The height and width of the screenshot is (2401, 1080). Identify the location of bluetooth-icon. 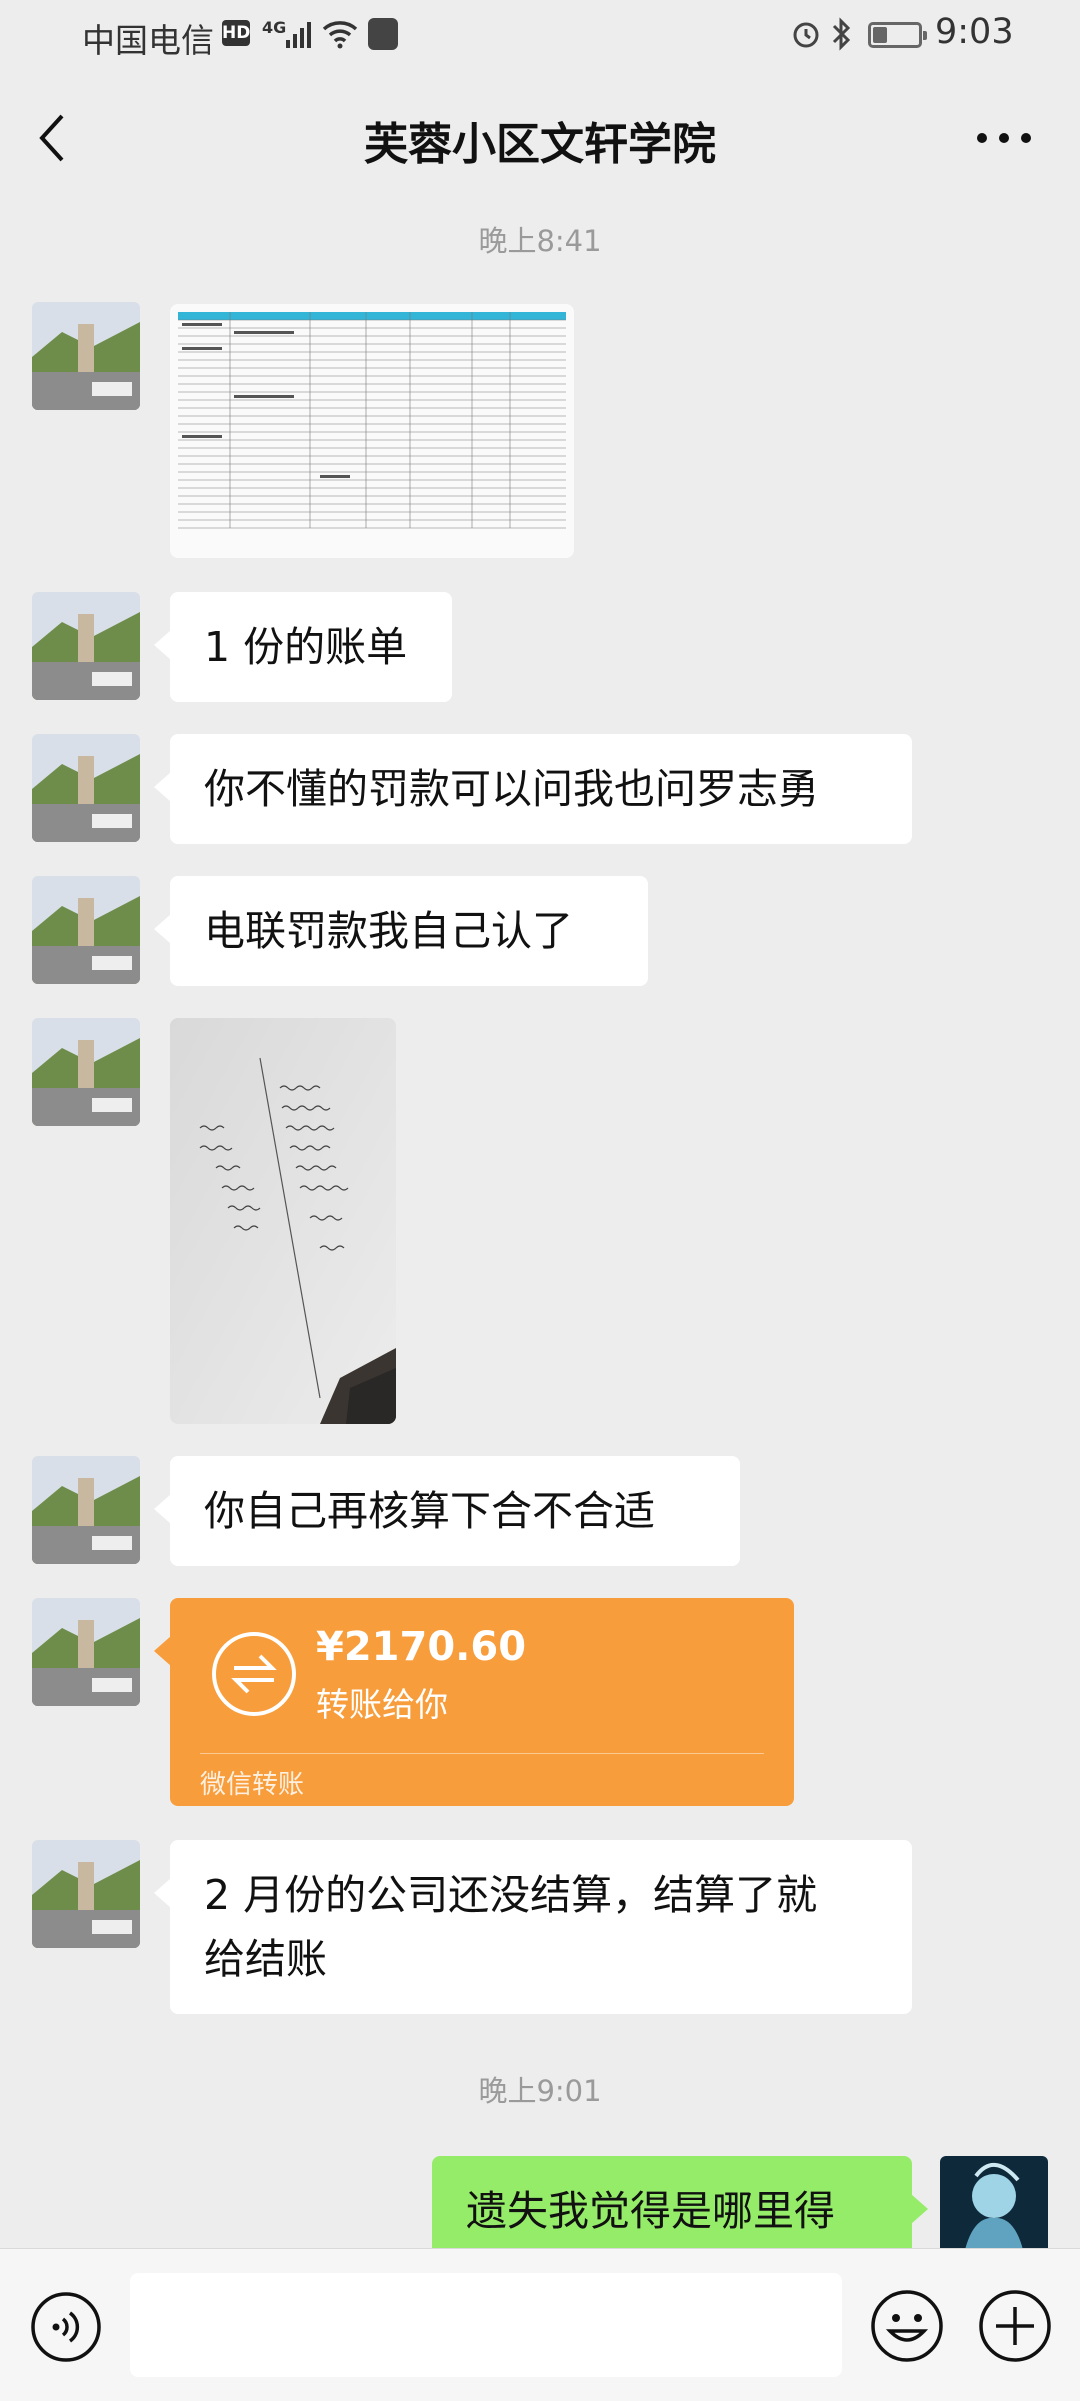
(841, 34).